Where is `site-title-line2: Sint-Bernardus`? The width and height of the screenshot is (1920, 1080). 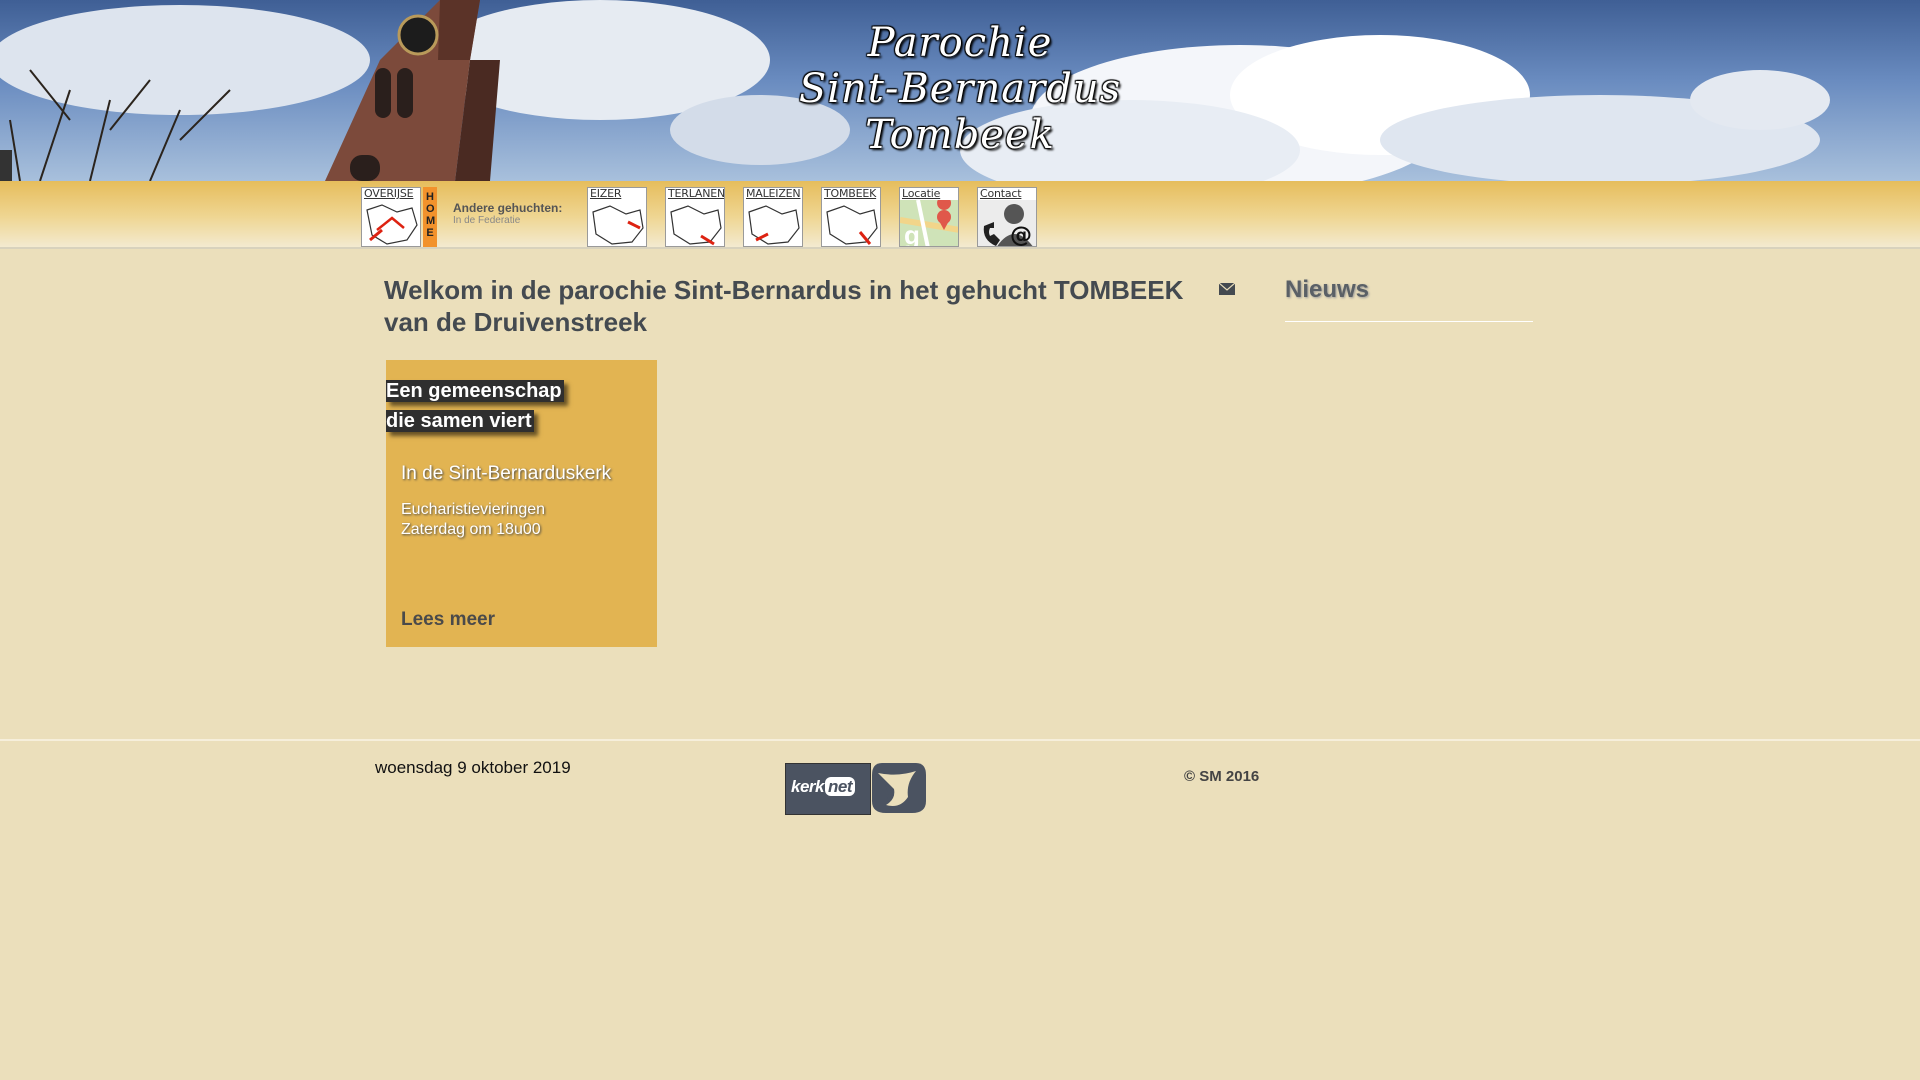
site-title-line2: Sint-Bernardus is located at coordinates (960, 89).